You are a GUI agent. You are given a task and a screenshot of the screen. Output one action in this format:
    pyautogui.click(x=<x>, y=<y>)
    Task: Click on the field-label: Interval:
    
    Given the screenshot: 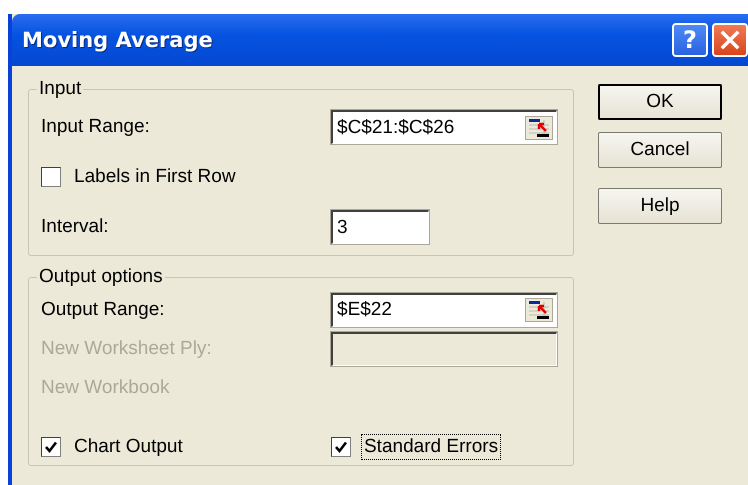 What is the action you would take?
    pyautogui.click(x=75, y=227)
    